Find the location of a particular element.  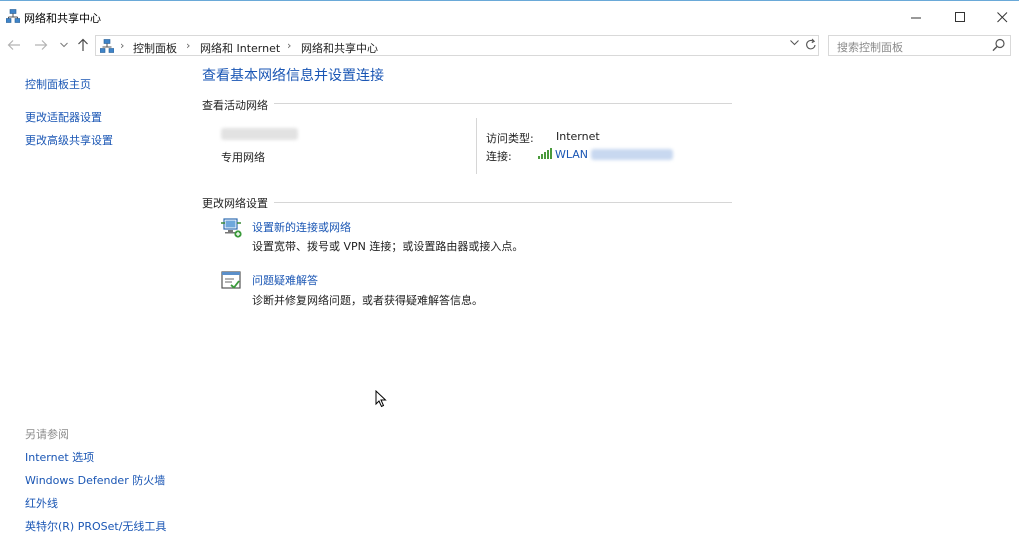

see-also-windows-defender-firewall: Windows Defender 防火墙 is located at coordinates (95, 480).